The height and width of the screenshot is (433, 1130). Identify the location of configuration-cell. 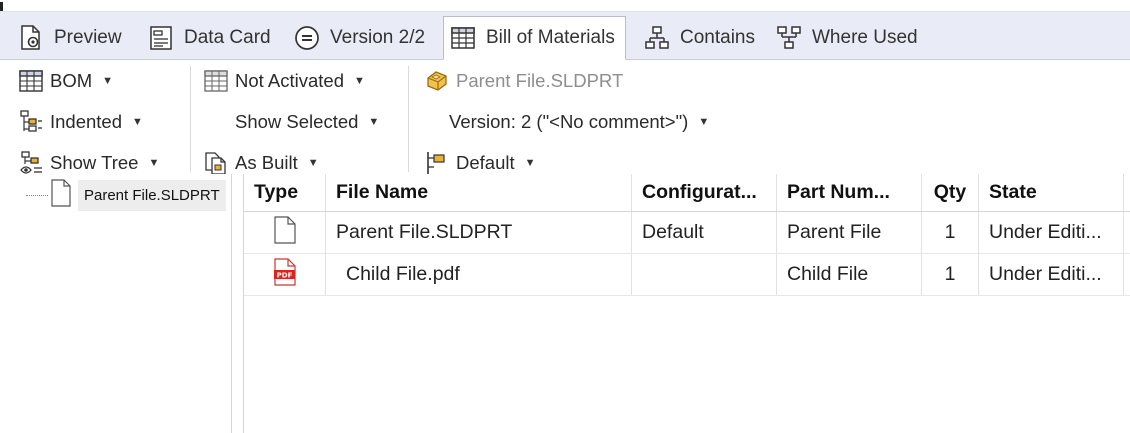
(704, 274).